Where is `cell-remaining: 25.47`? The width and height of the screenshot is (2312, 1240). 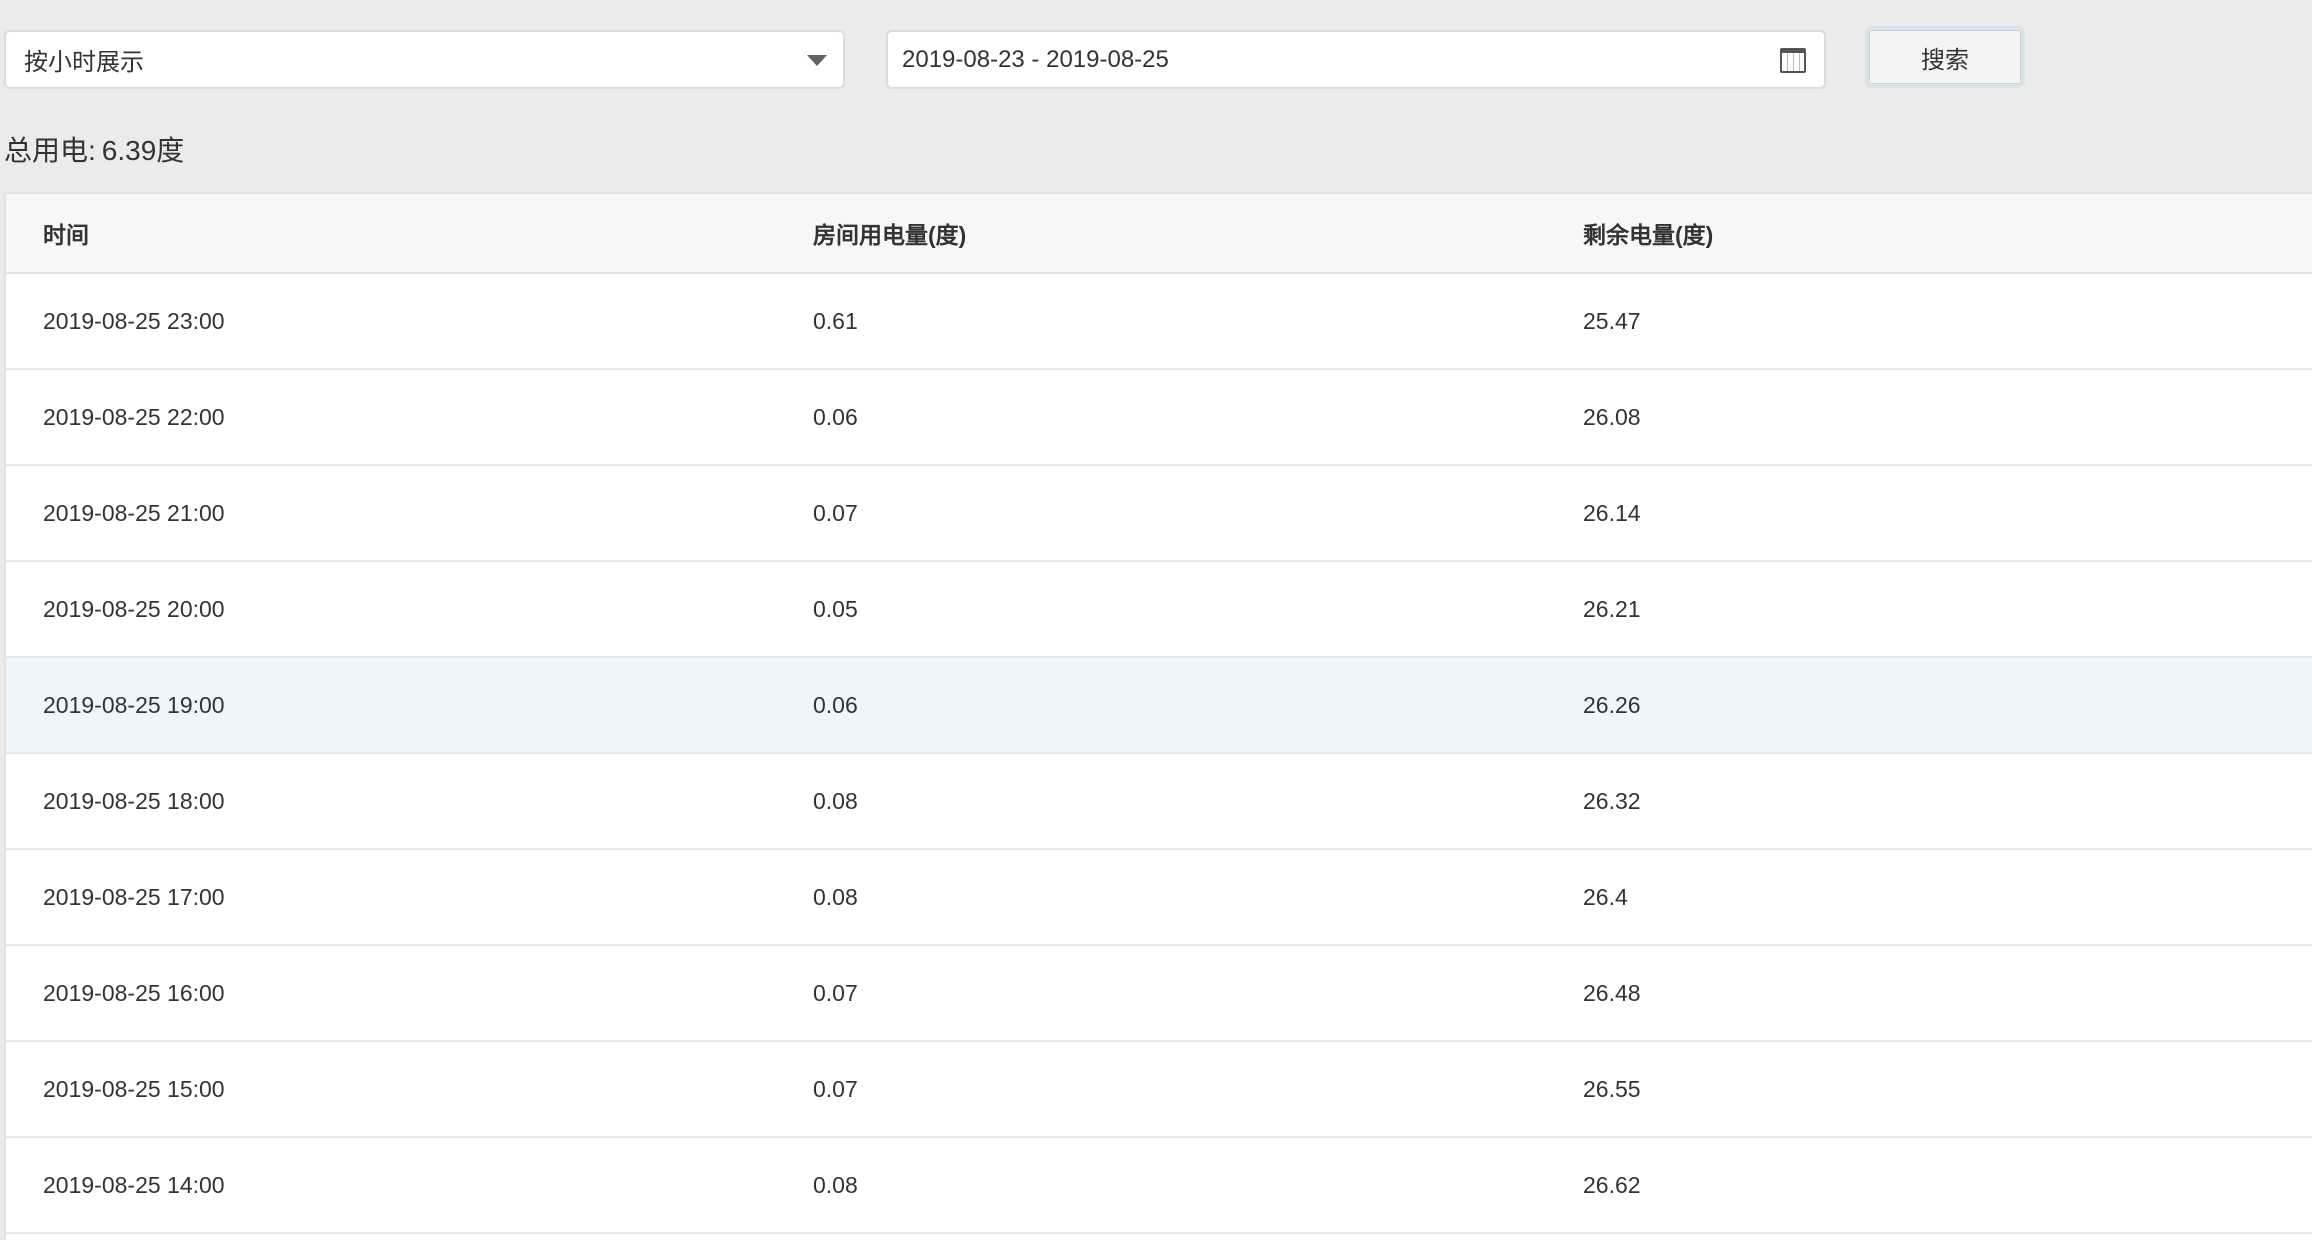 cell-remaining: 25.47 is located at coordinates (1612, 320).